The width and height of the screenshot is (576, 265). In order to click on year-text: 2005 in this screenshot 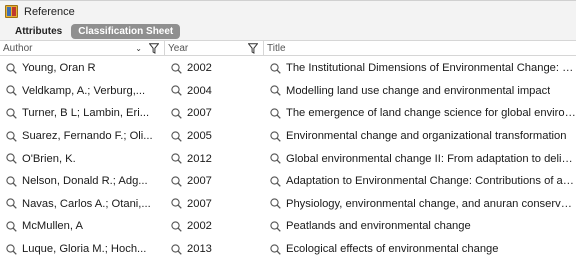, I will do `click(199, 136)`.